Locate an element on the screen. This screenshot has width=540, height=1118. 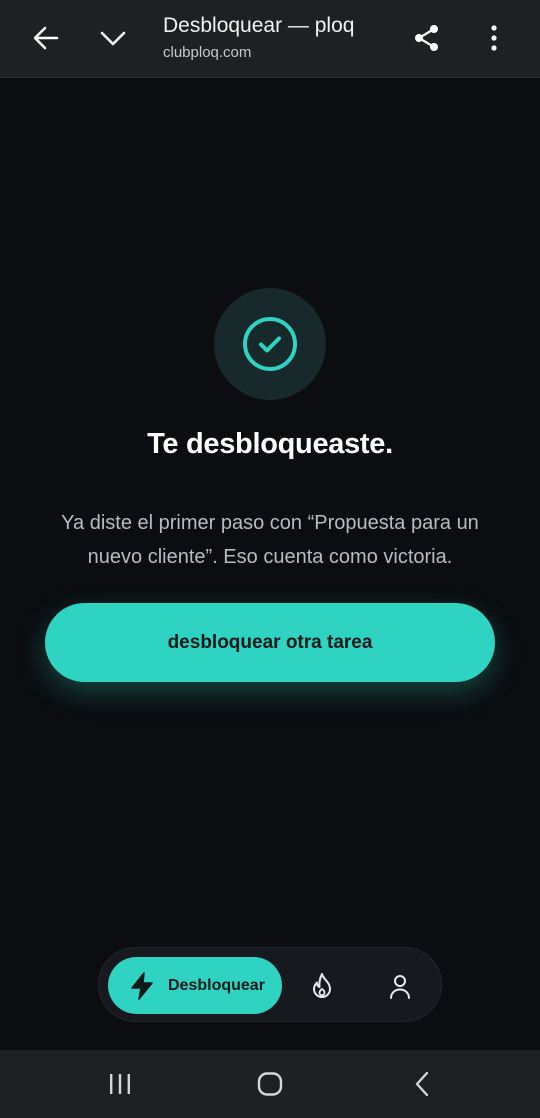
page-title-block: Desbloquear — ploq clubploq.com is located at coordinates (278, 38).